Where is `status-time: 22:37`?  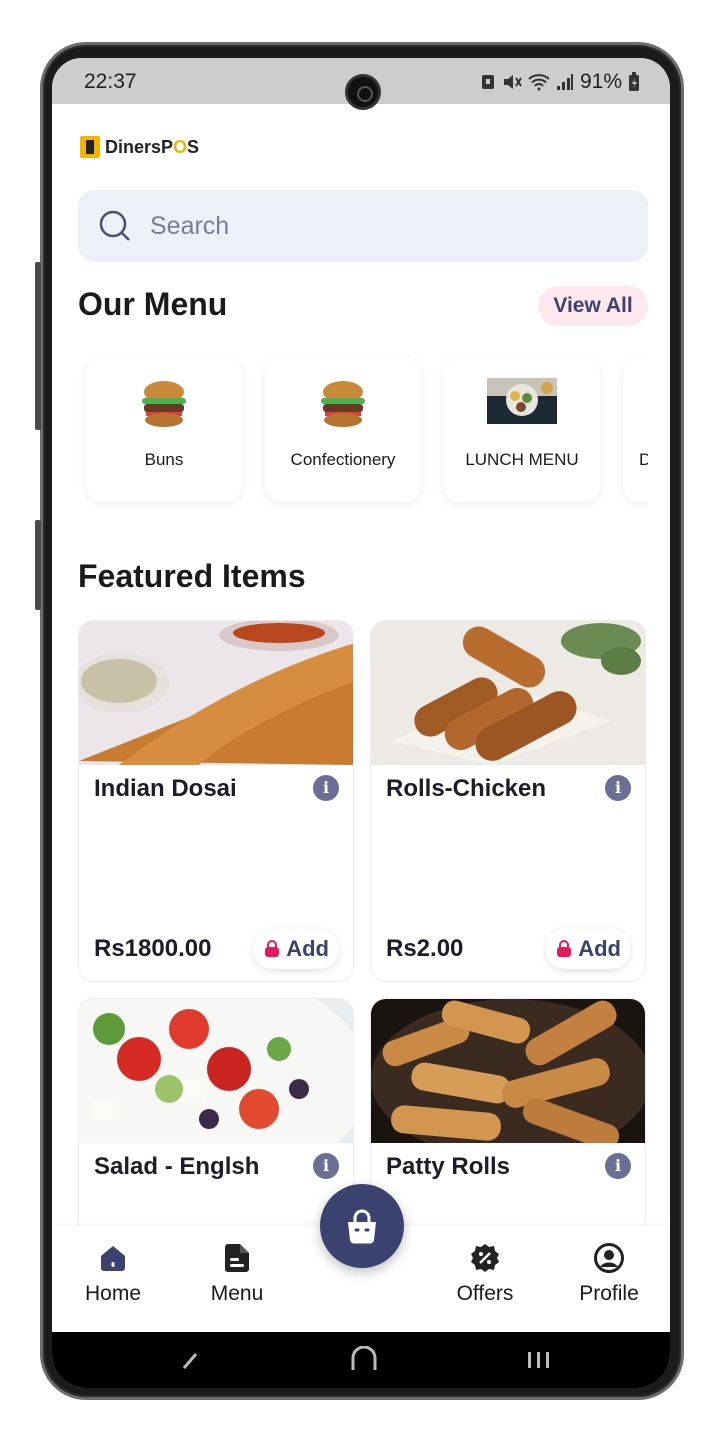 status-time: 22:37 is located at coordinates (110, 81).